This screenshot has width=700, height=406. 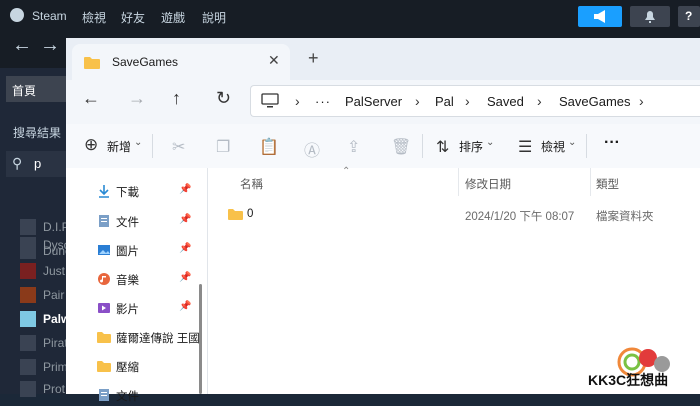 I want to click on column-header-name: 名稱, so click(x=251, y=184).